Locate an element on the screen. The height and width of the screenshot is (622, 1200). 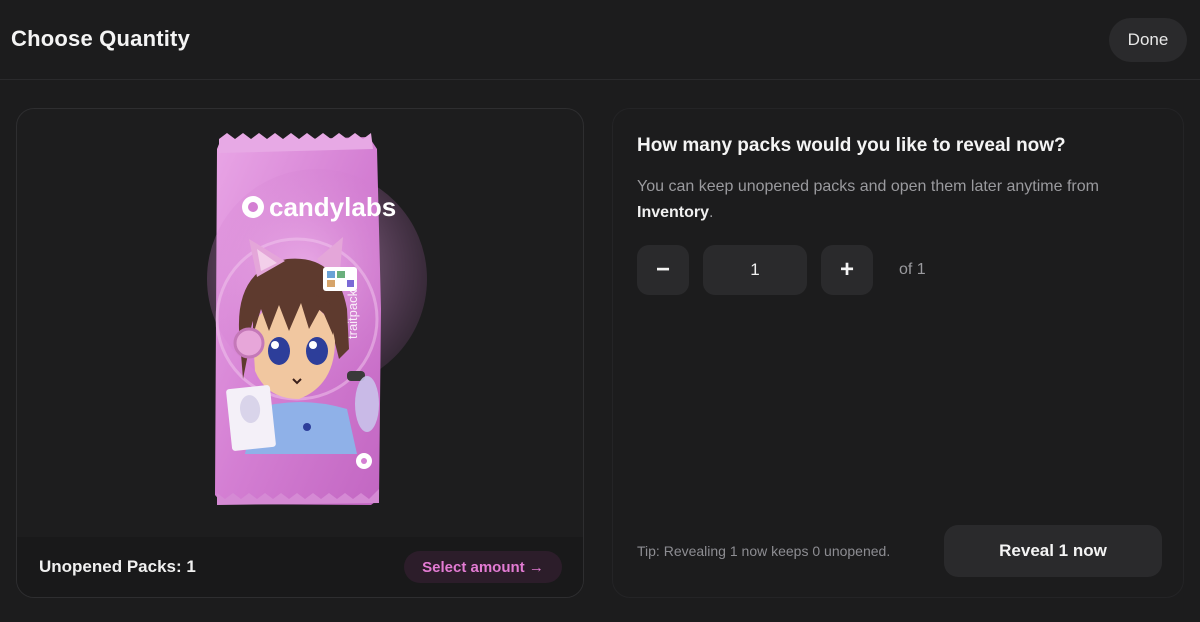
brand-text: candylabs is located at coordinates (332, 207).